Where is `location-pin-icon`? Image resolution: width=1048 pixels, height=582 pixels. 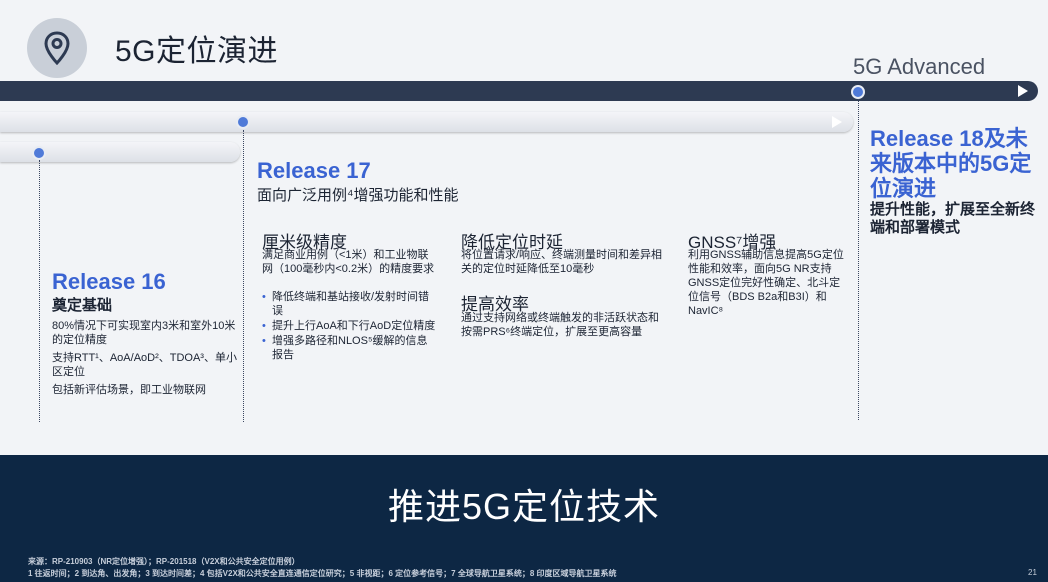
location-pin-icon is located at coordinates (57, 48).